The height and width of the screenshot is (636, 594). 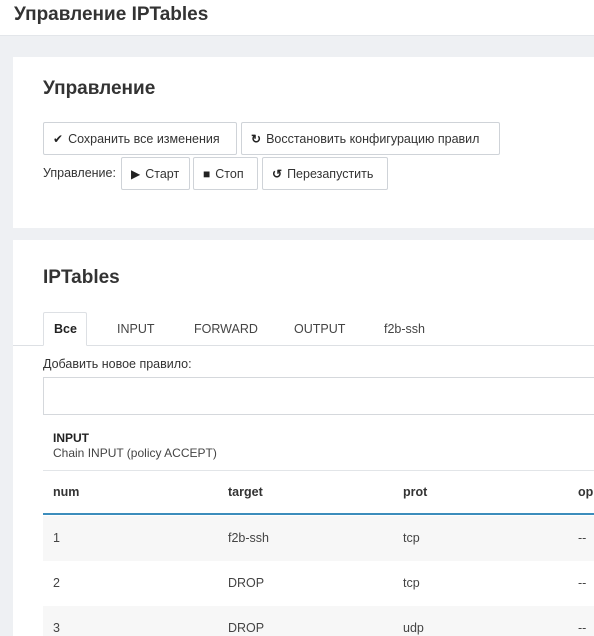 What do you see at coordinates (117, 364) in the screenshot?
I see `add-rule-label: Добавить новое правило:` at bounding box center [117, 364].